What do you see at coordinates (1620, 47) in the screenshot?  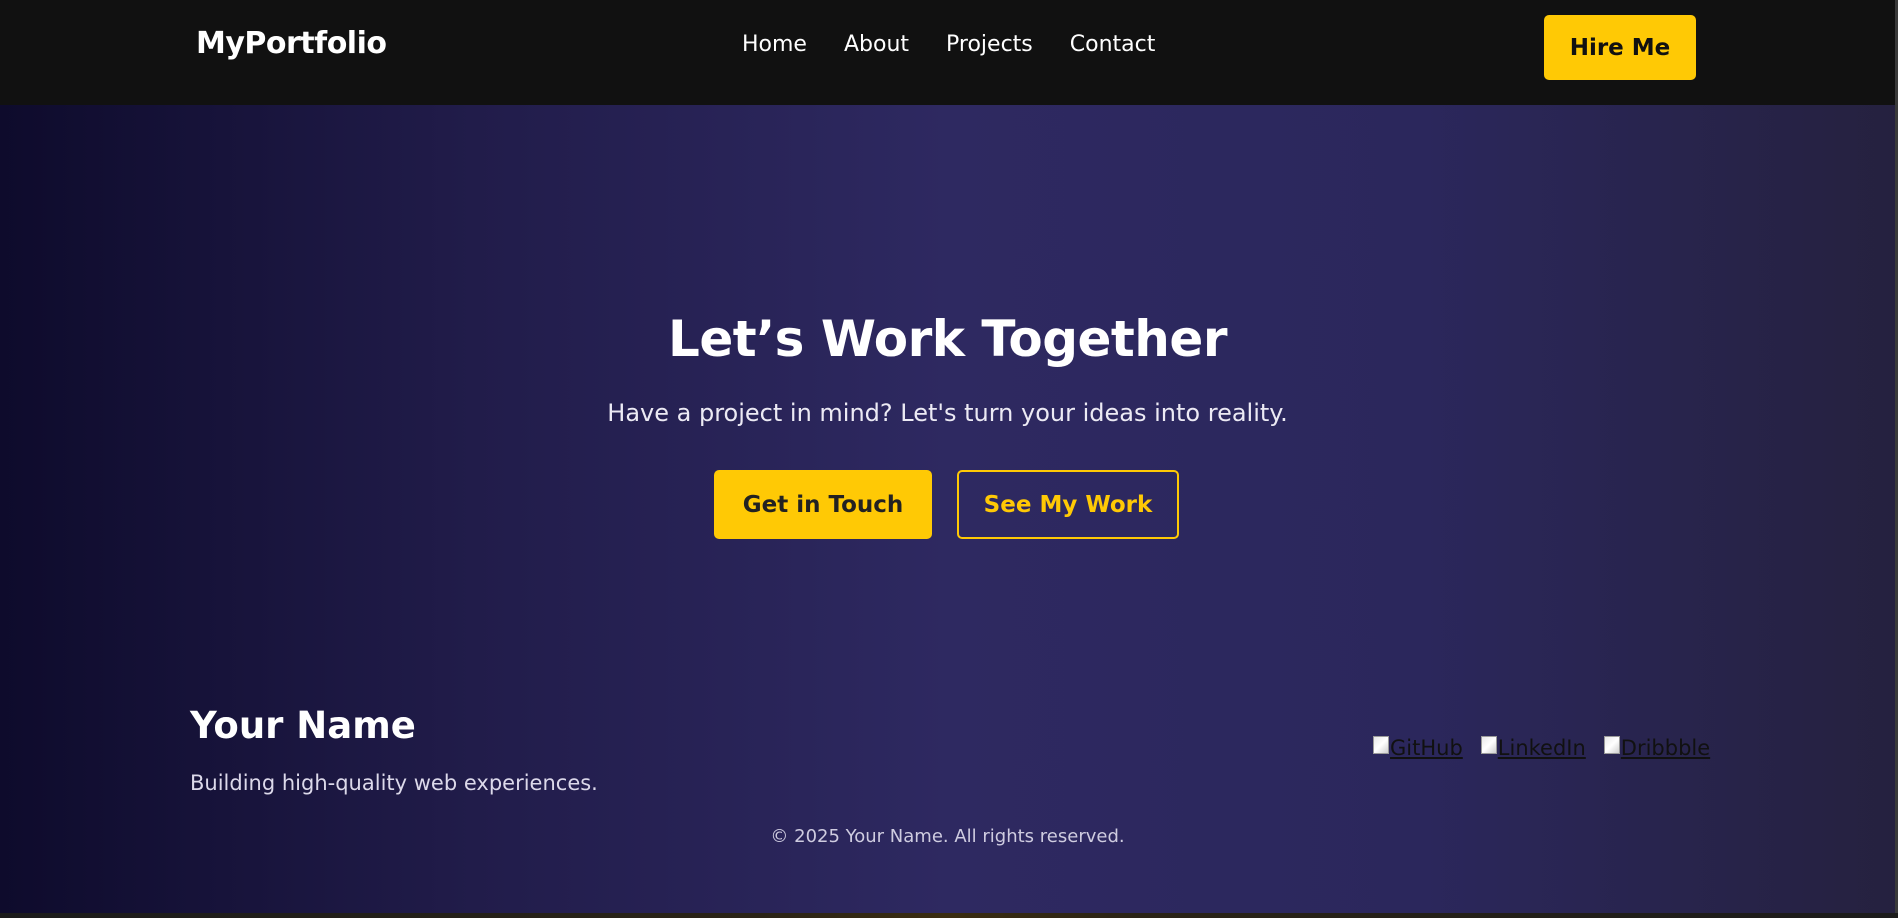 I see `hire-me-button: Hire Me` at bounding box center [1620, 47].